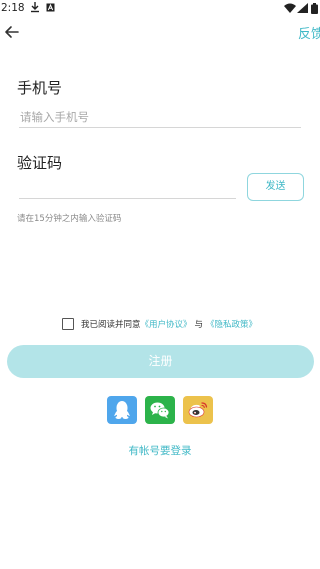 This screenshot has width=320, height=569. Describe the element at coordinates (50, 7) in the screenshot. I see `a-icon` at that location.